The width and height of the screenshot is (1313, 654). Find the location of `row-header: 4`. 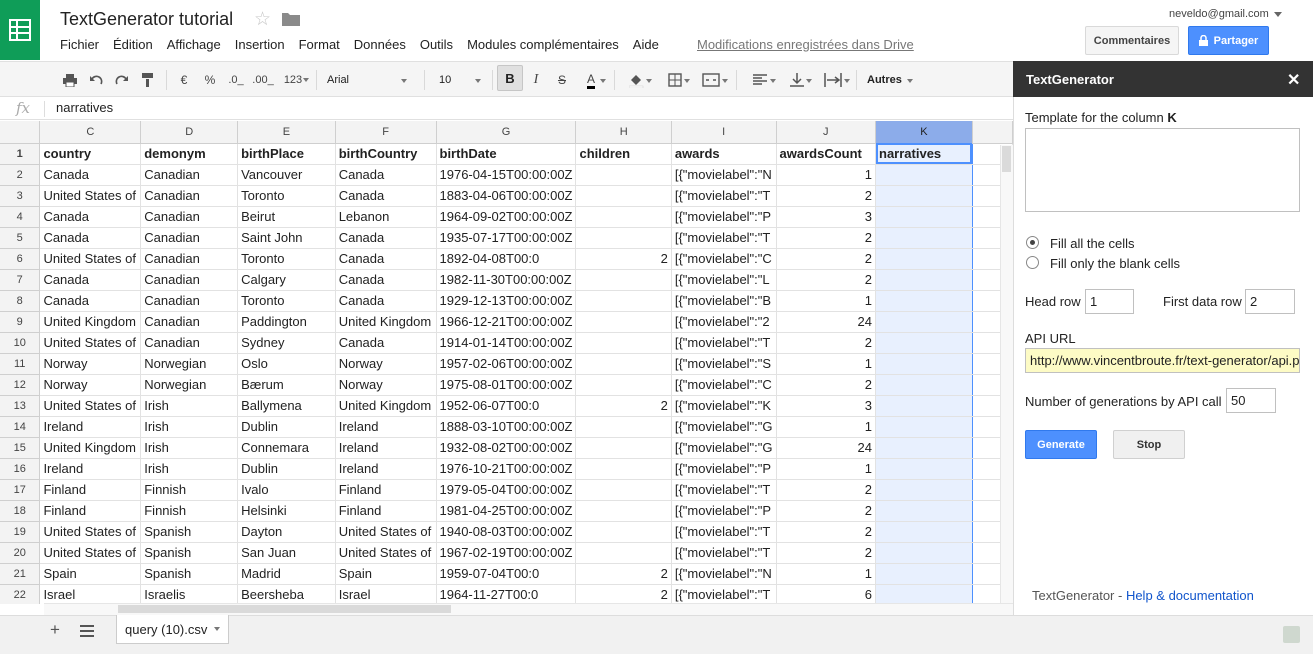

row-header: 4 is located at coordinates (20, 217).